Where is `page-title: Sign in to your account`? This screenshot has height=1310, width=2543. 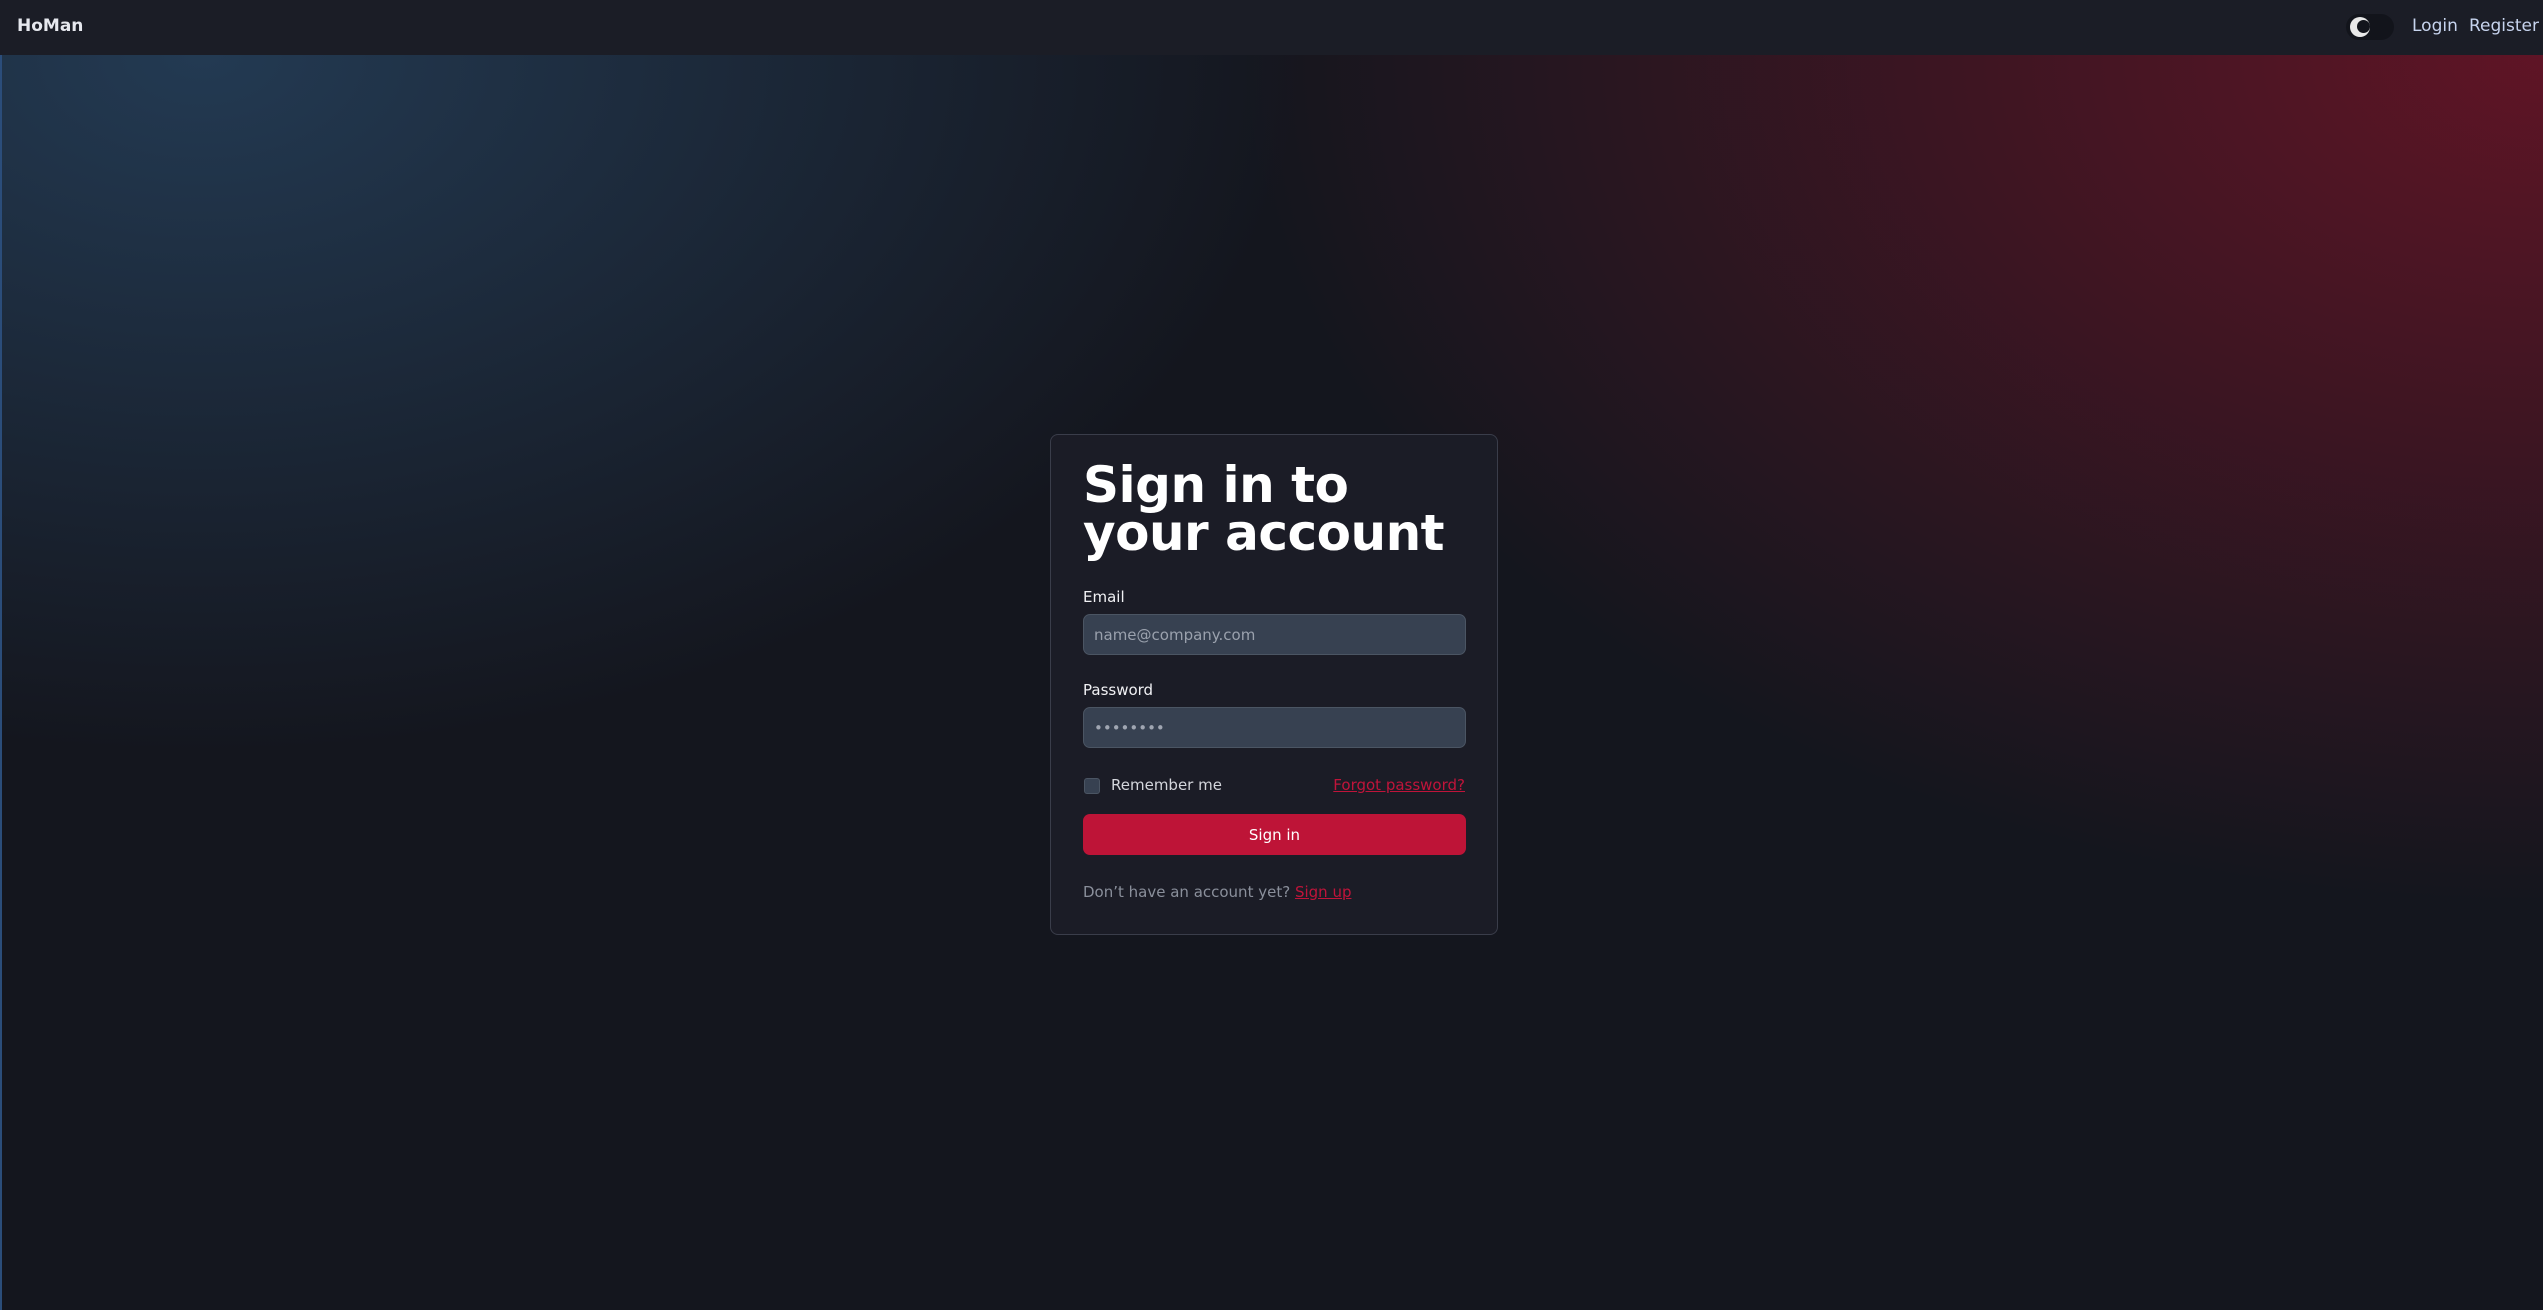
page-title: Sign in to your account is located at coordinates (1264, 509).